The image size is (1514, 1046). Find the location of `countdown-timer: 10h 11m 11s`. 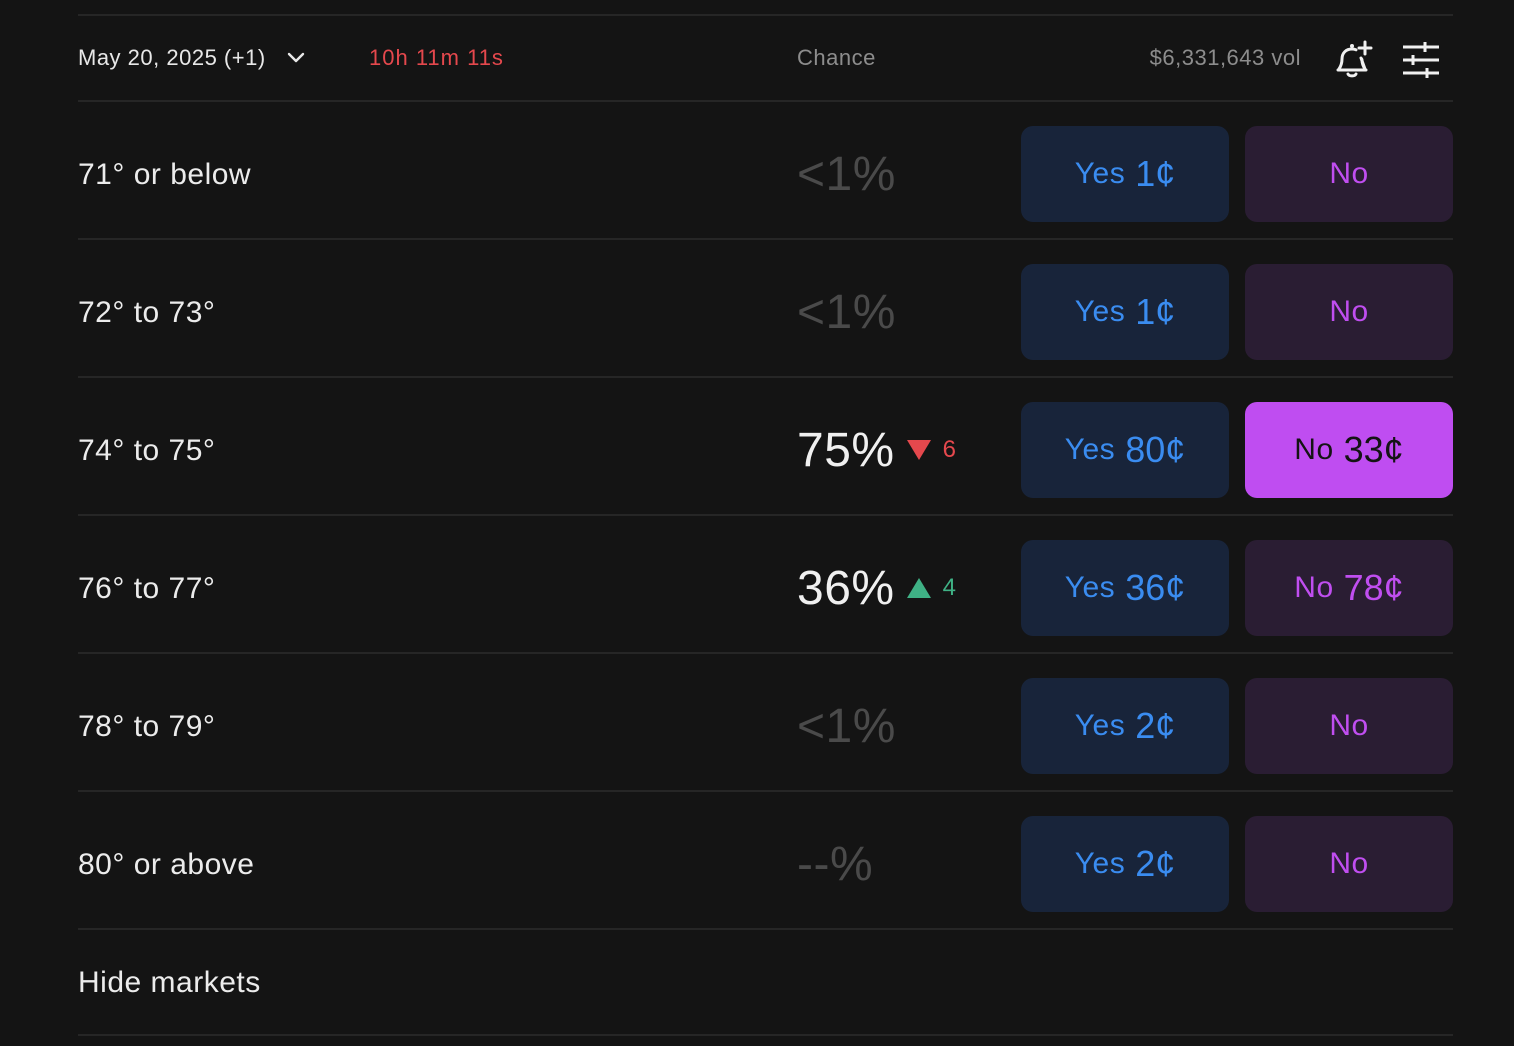

countdown-timer: 10h 11m 11s is located at coordinates (436, 57).